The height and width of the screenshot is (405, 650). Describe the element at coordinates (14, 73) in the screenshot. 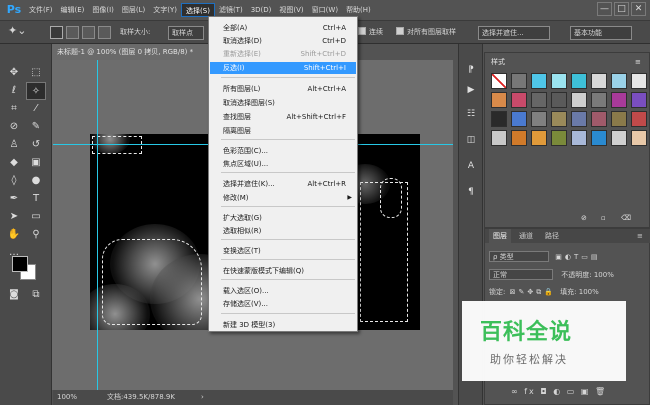

I see `move-tool-icon: ✥` at that location.